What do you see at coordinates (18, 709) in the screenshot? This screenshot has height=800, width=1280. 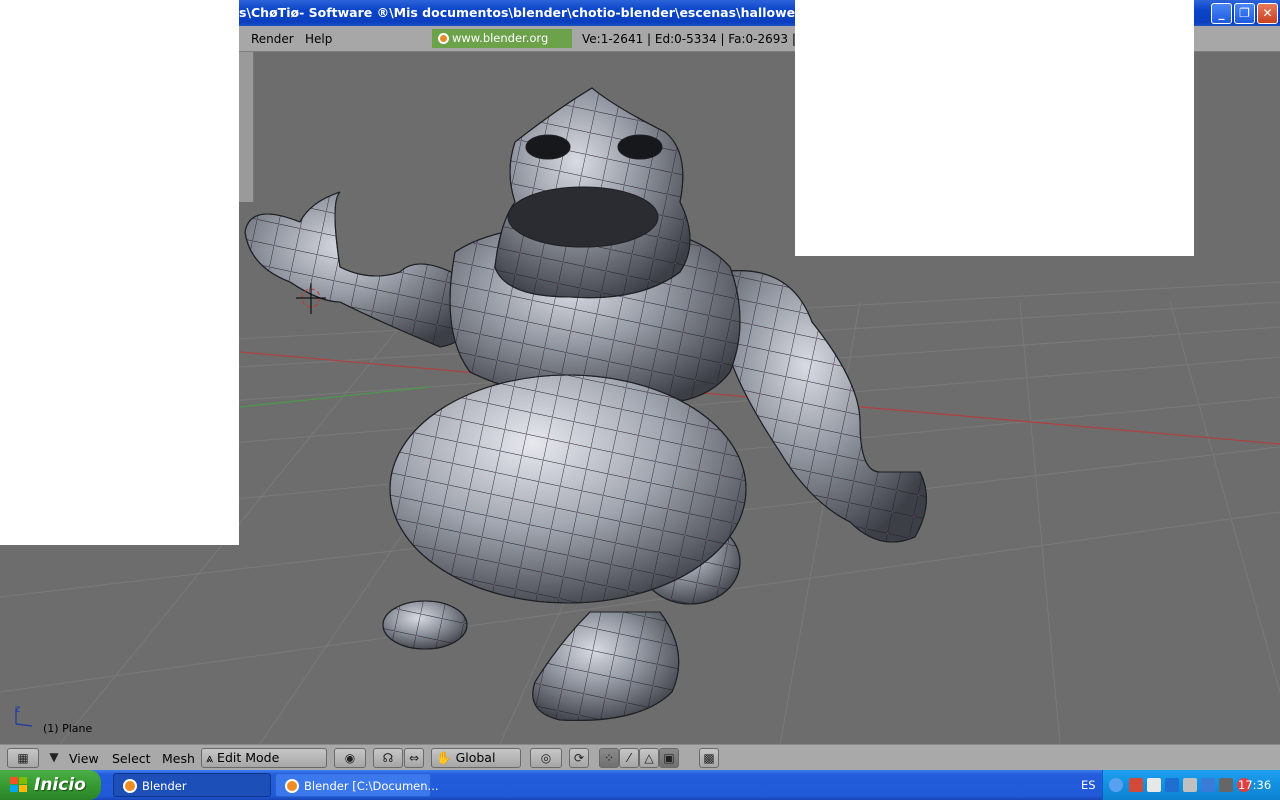 I see `axis-z-label: z` at bounding box center [18, 709].